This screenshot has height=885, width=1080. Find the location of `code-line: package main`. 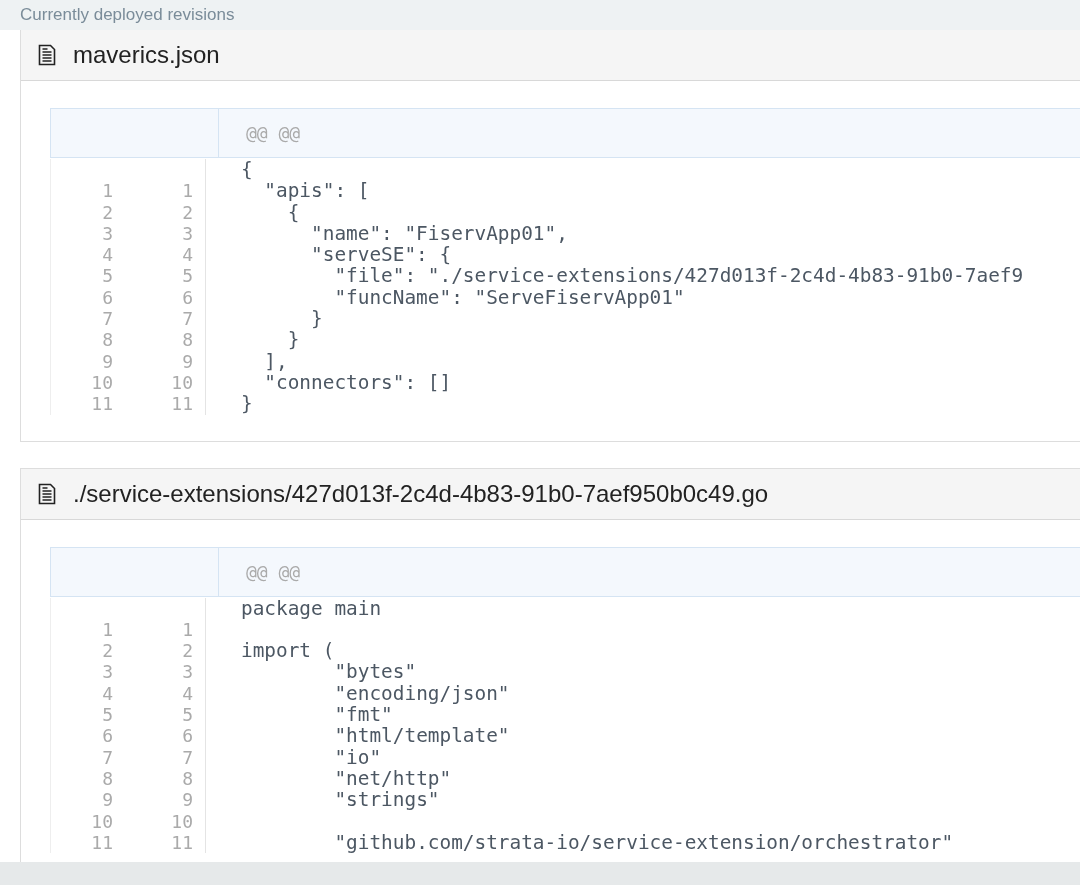

code-line: package main is located at coordinates (311, 608).